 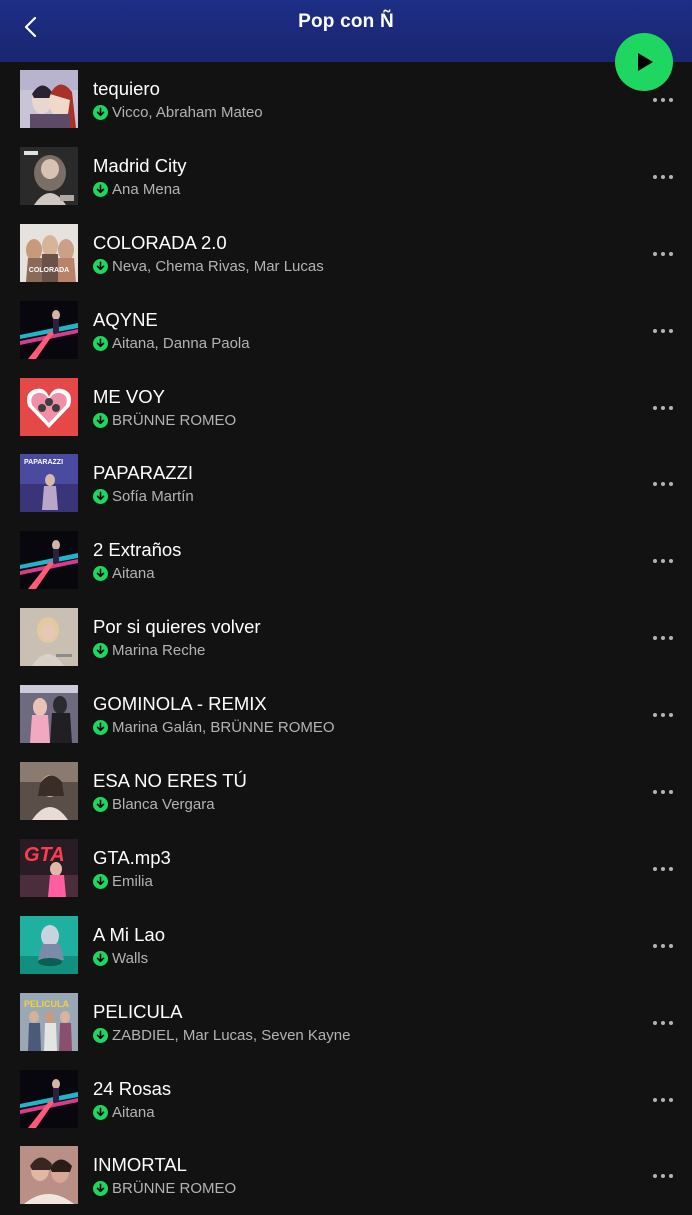 What do you see at coordinates (208, 266) in the screenshot?
I see `track-subtitle: Neva, Chema Rivas, Mar Lucas` at bounding box center [208, 266].